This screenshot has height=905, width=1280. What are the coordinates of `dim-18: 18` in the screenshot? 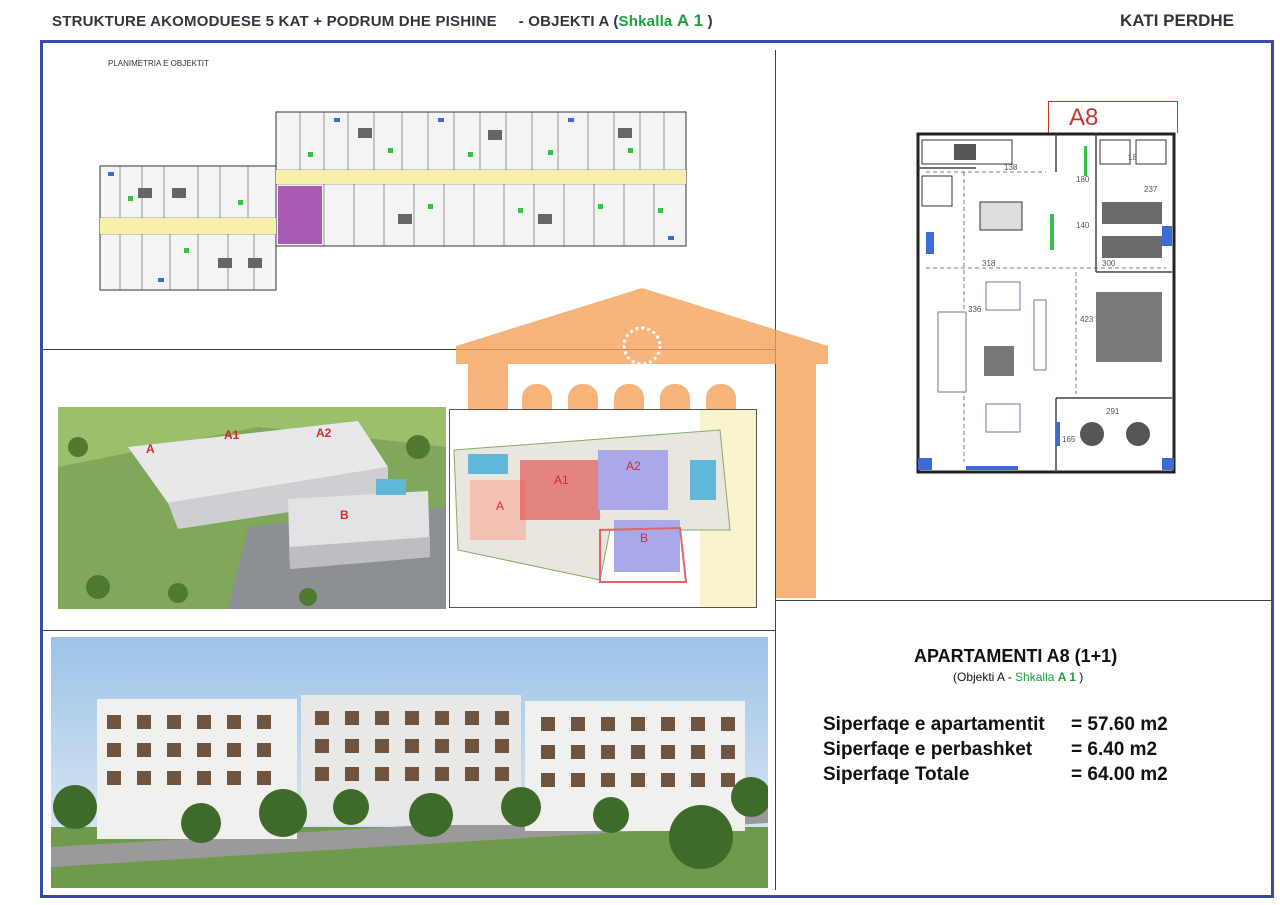 It's located at (1132, 157).